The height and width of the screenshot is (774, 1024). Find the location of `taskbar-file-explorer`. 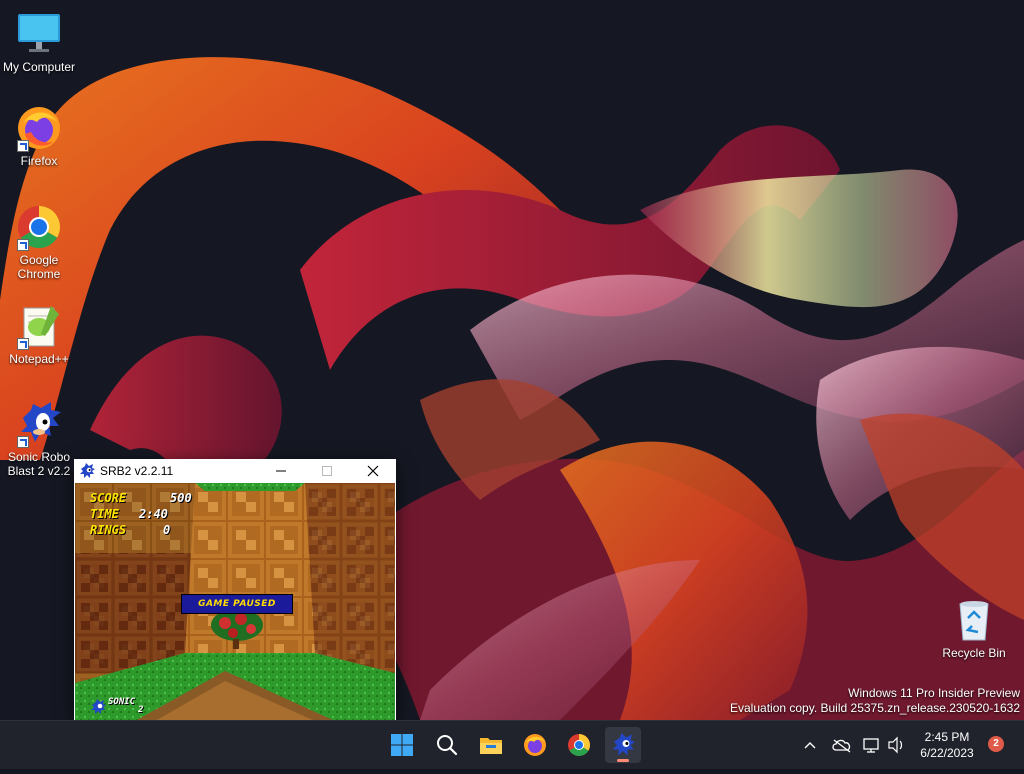

taskbar-file-explorer is located at coordinates (491, 745).